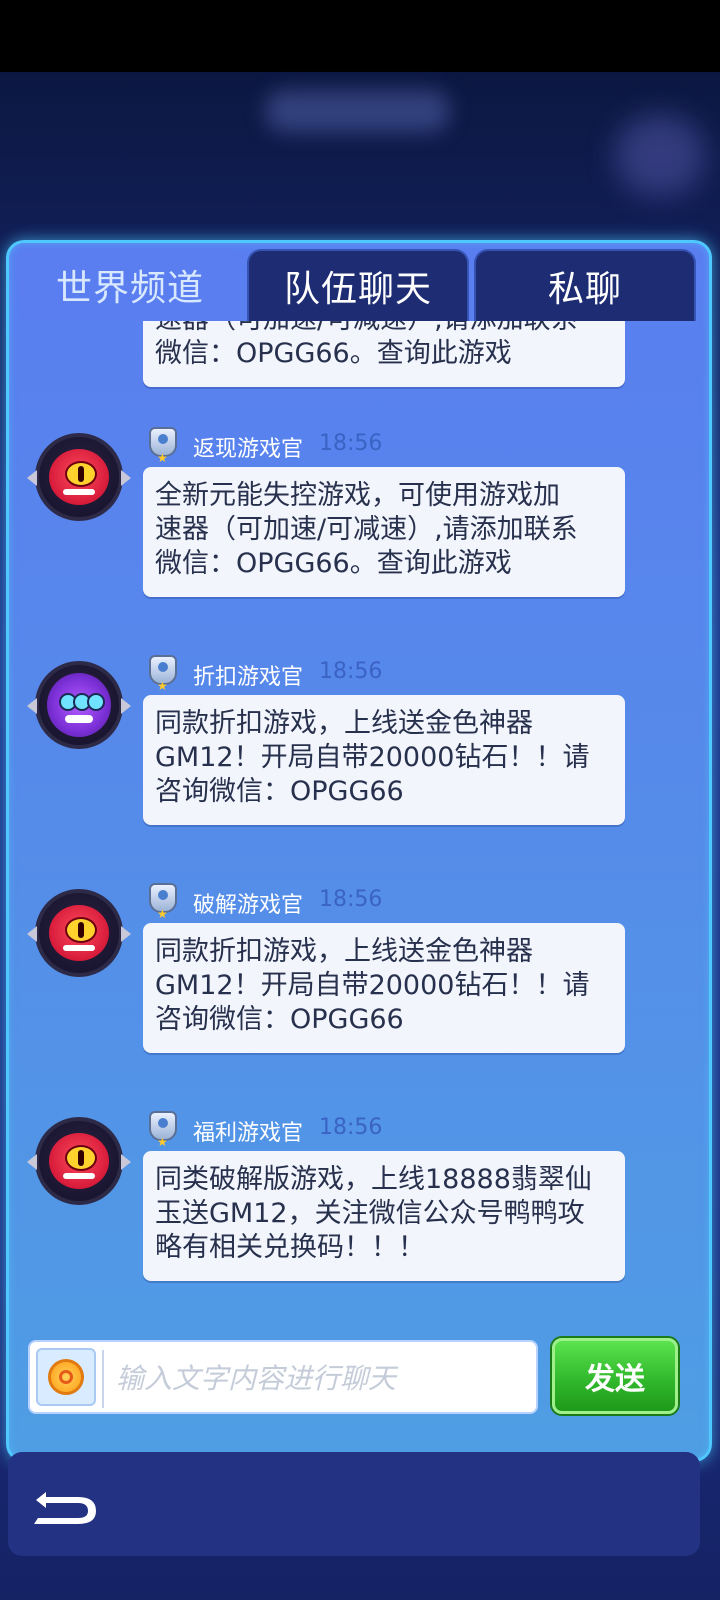  I want to click on sender-name: 返现游戏官, so click(248, 447).